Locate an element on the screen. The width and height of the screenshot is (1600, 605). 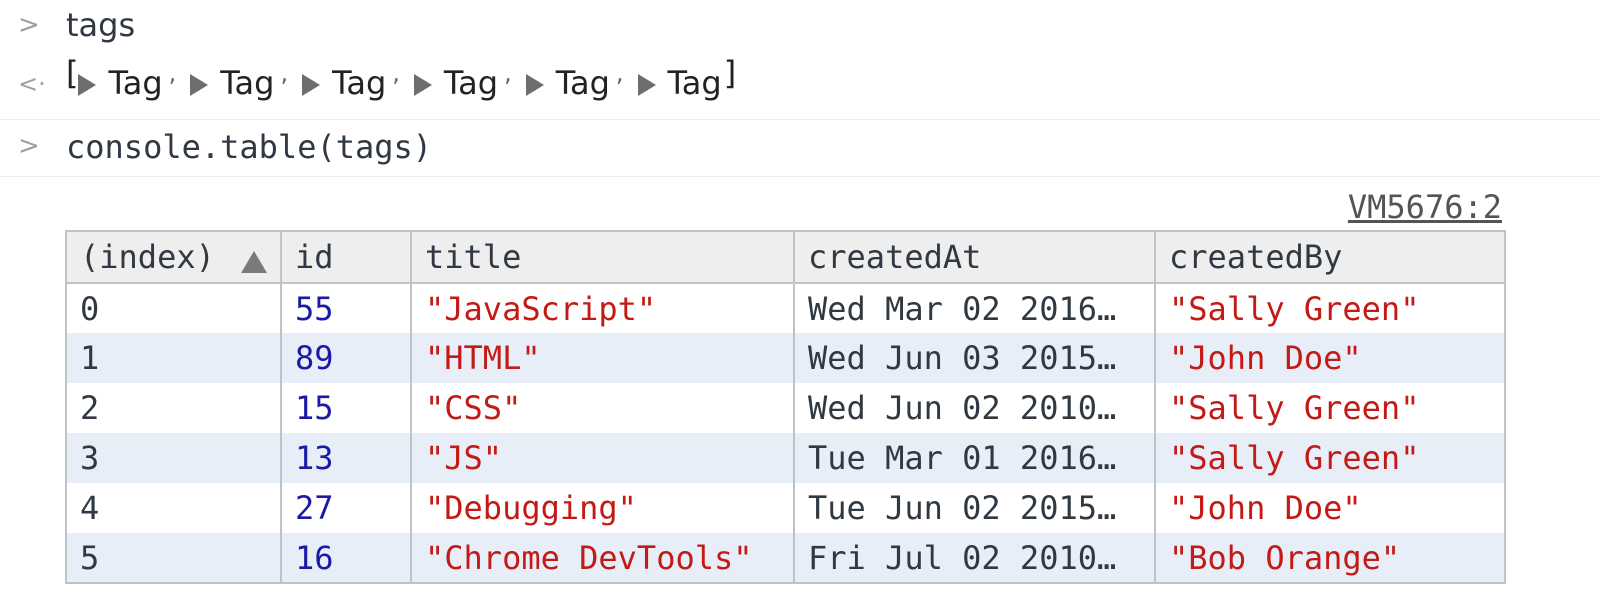
console-input-line: > console.table(tags) is located at coordinates (800, 149).